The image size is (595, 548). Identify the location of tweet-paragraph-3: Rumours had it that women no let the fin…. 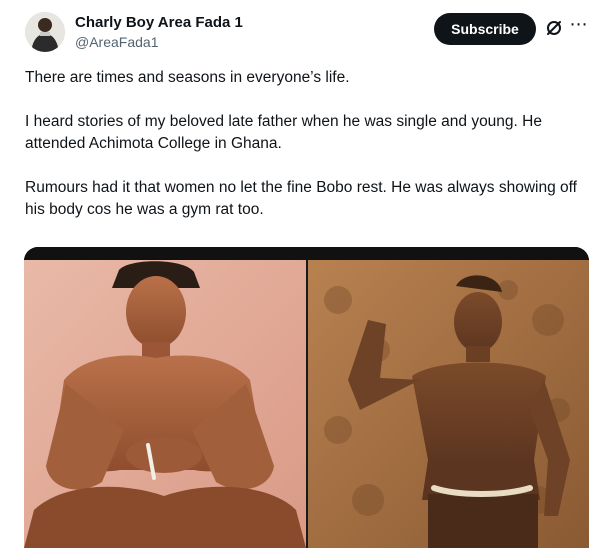
(301, 198).